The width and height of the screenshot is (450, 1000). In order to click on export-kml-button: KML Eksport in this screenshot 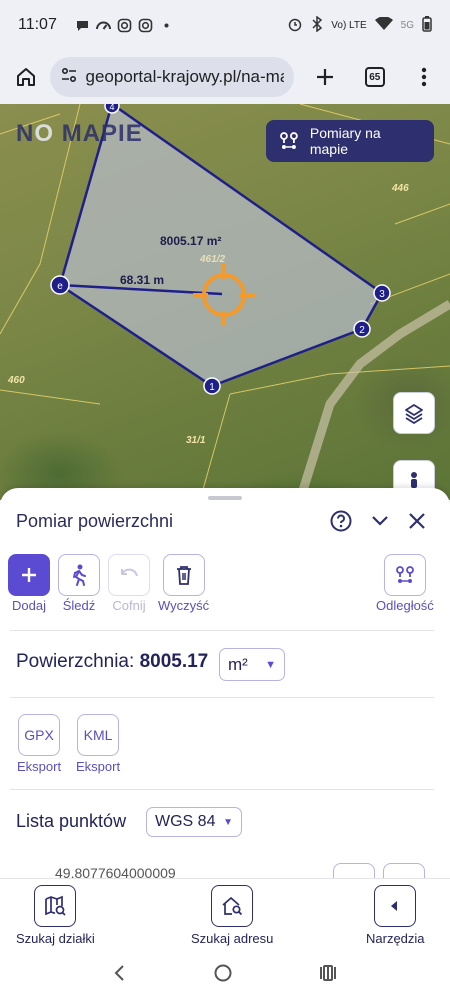, I will do `click(98, 744)`.